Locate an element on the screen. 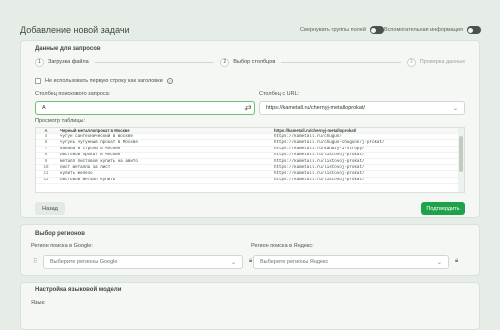  row-index: 6 is located at coordinates (46, 142).